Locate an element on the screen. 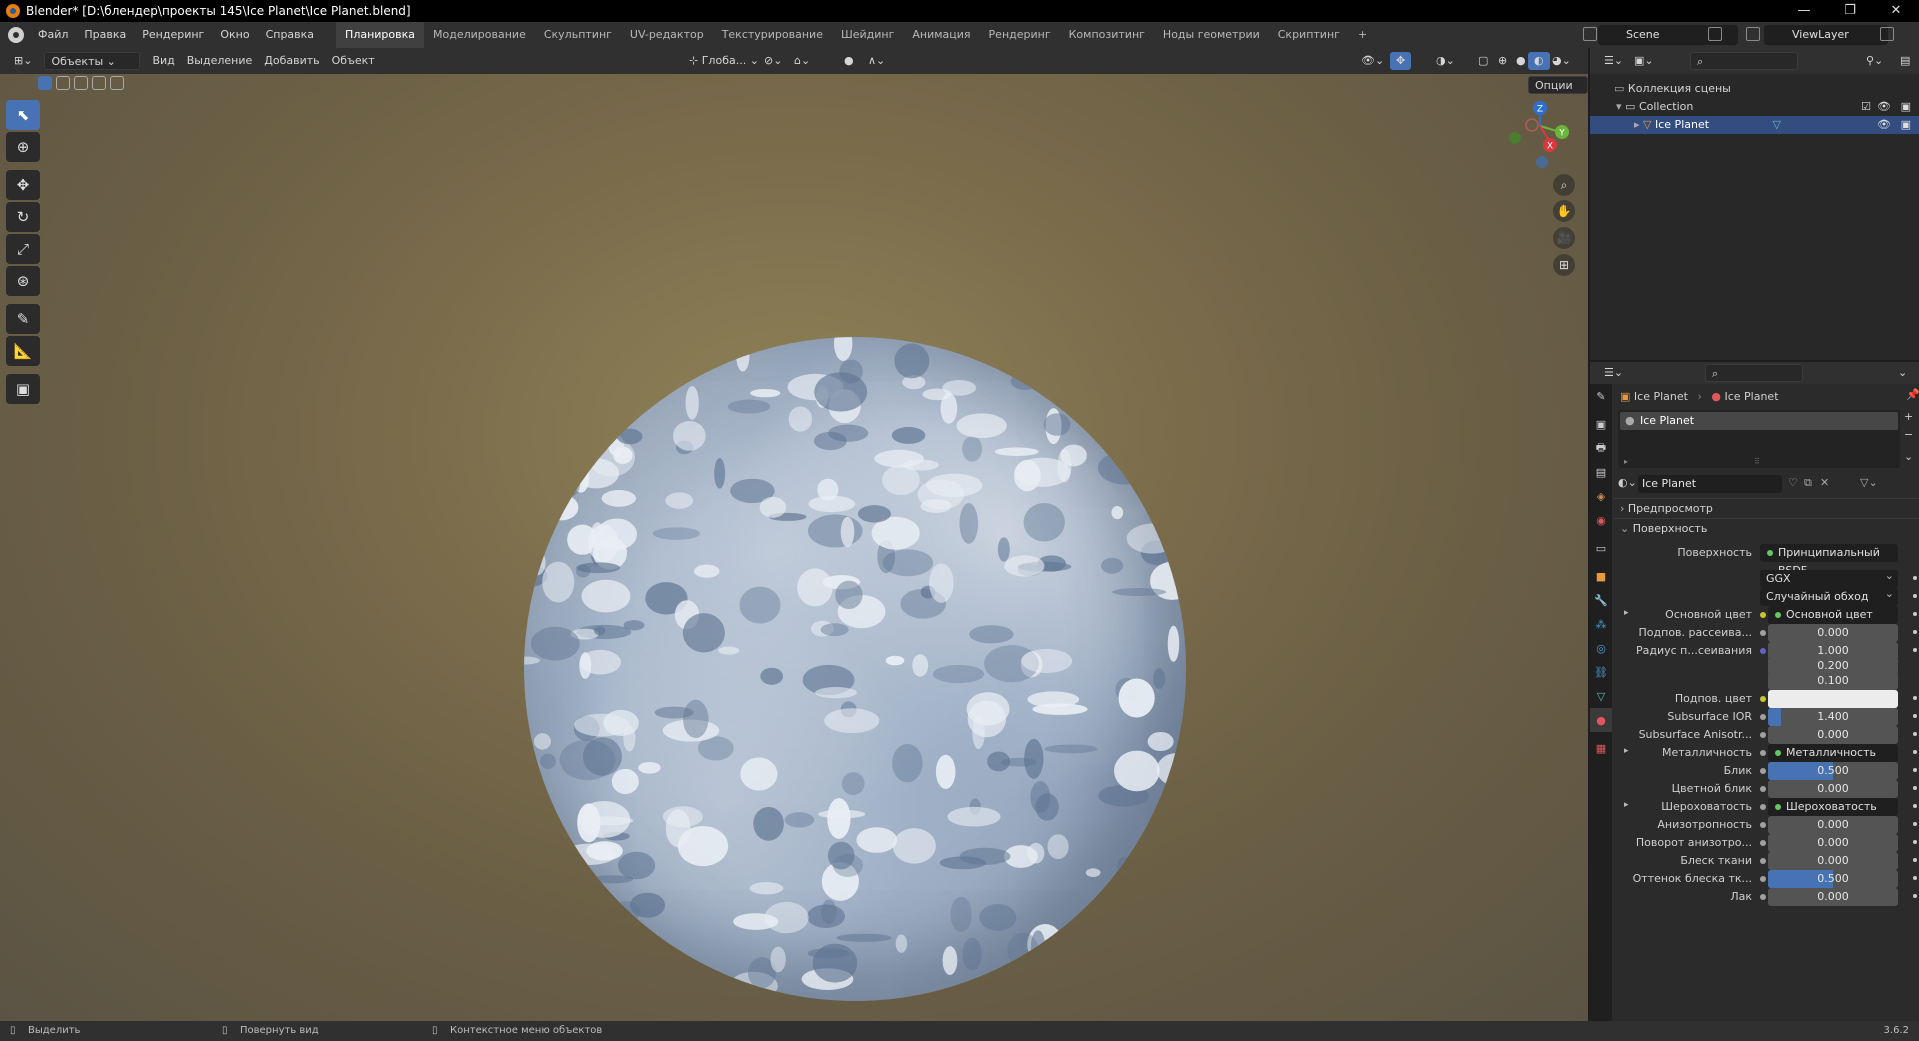  outliner-row-ice-planet: ▸ ▽ Ice Planet ▽ 👁 ▣ is located at coordinates (1754, 125).